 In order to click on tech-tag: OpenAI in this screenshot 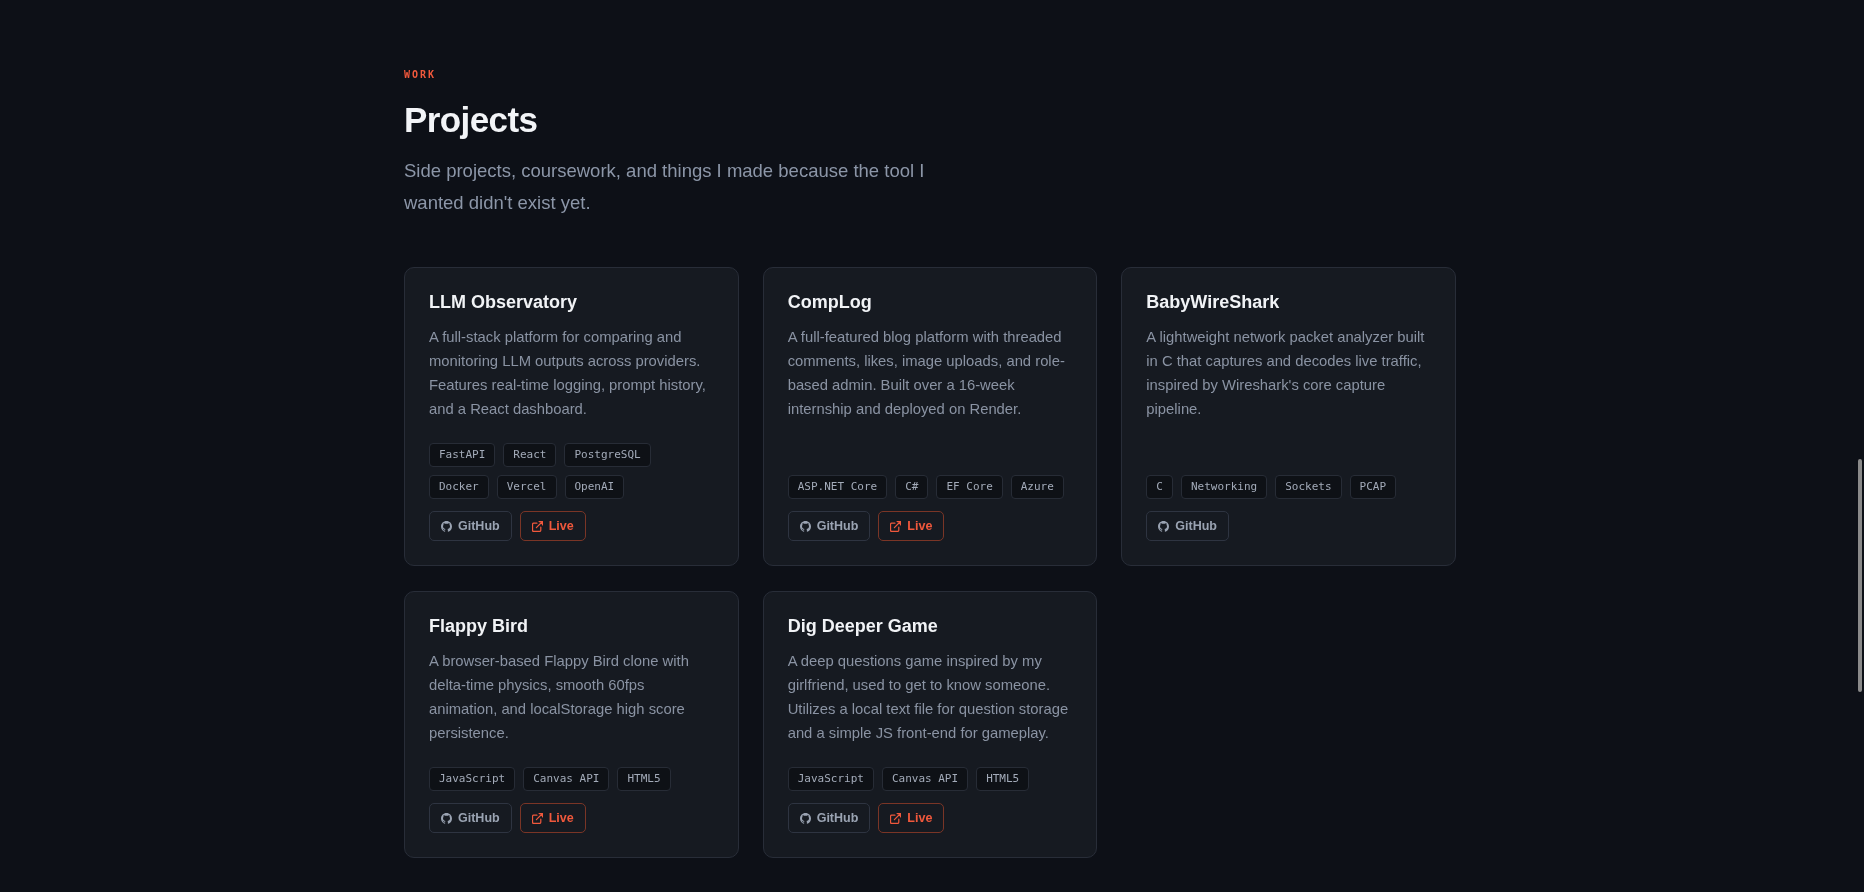, I will do `click(594, 487)`.